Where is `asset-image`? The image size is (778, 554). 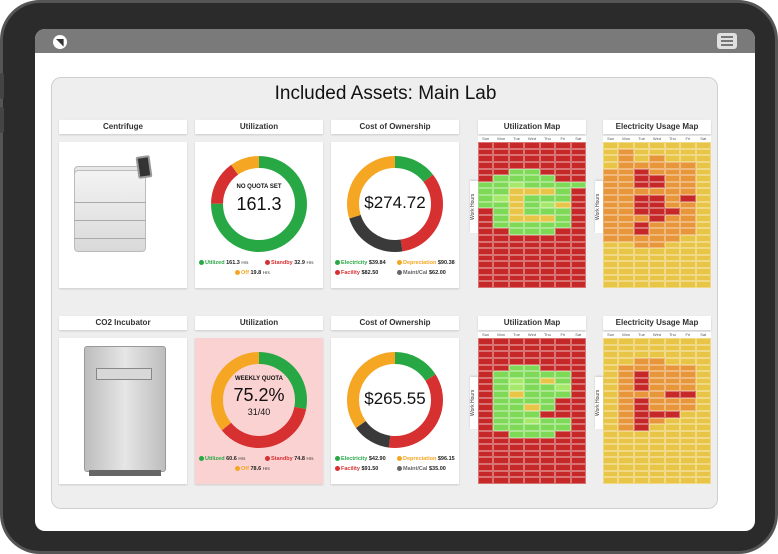
asset-image is located at coordinates (123, 215).